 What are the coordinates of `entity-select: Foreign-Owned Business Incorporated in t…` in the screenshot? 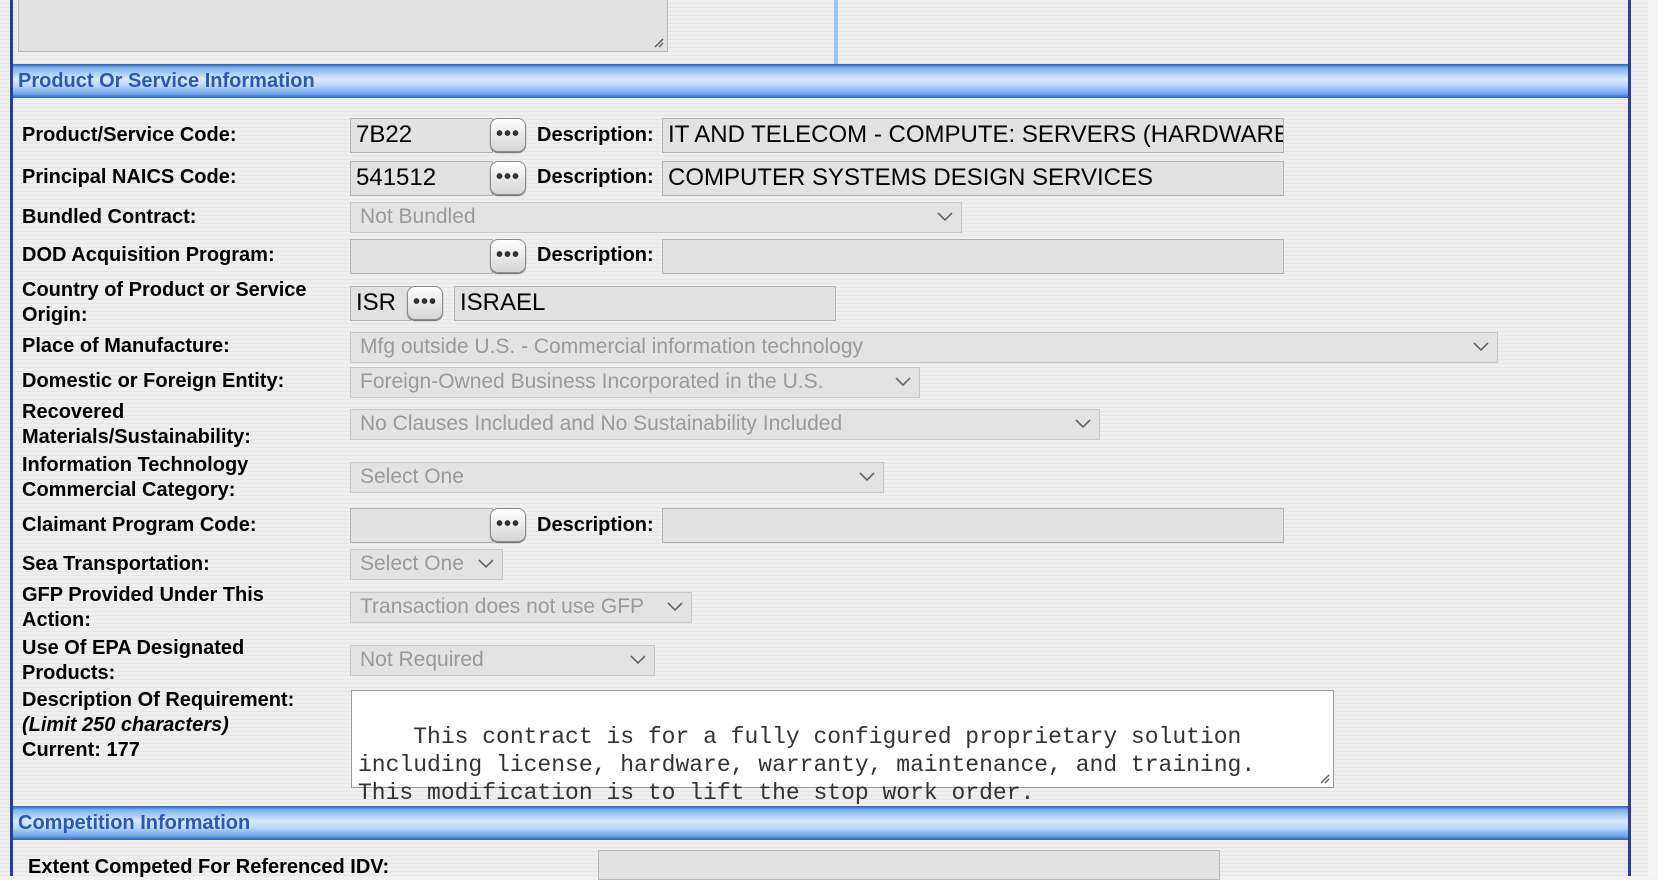 It's located at (635, 382).